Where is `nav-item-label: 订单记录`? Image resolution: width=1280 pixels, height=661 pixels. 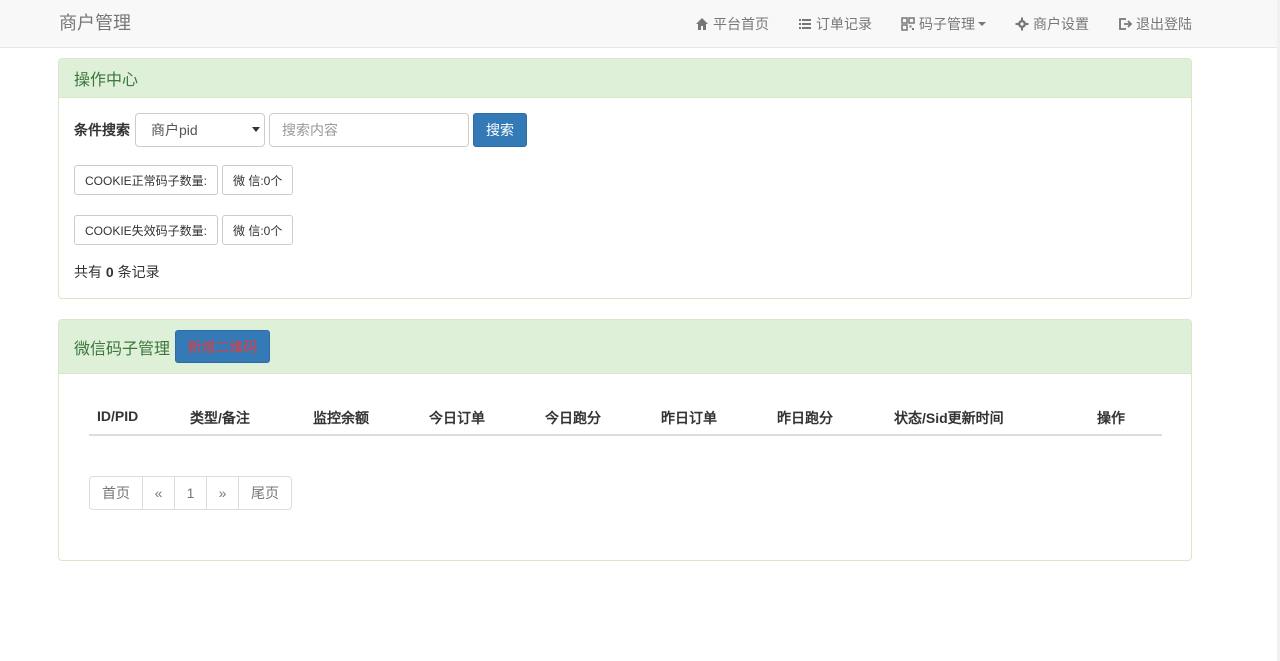
nav-item-label: 订单记录 is located at coordinates (844, 24).